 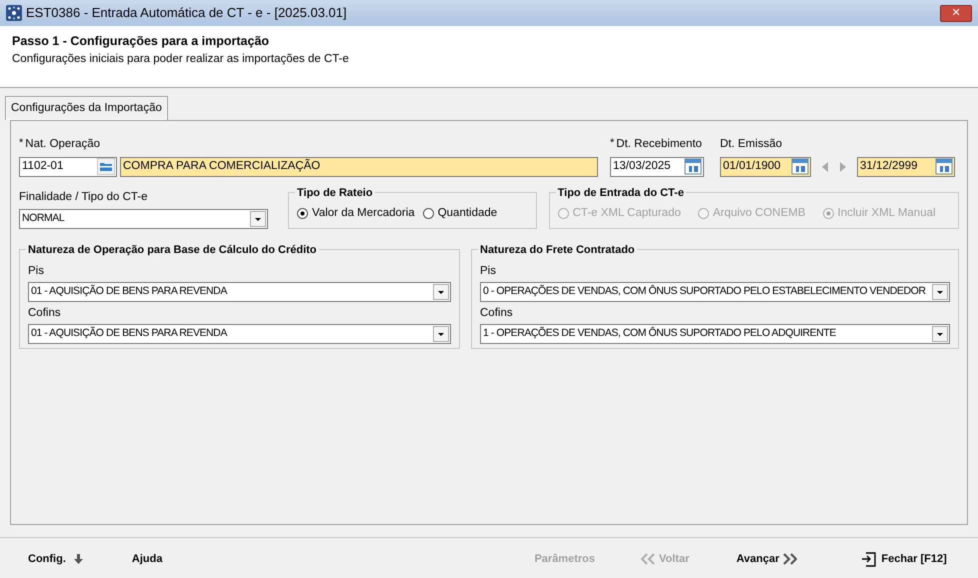 I want to click on tab: Configurações da Importação, so click(x=86, y=108).